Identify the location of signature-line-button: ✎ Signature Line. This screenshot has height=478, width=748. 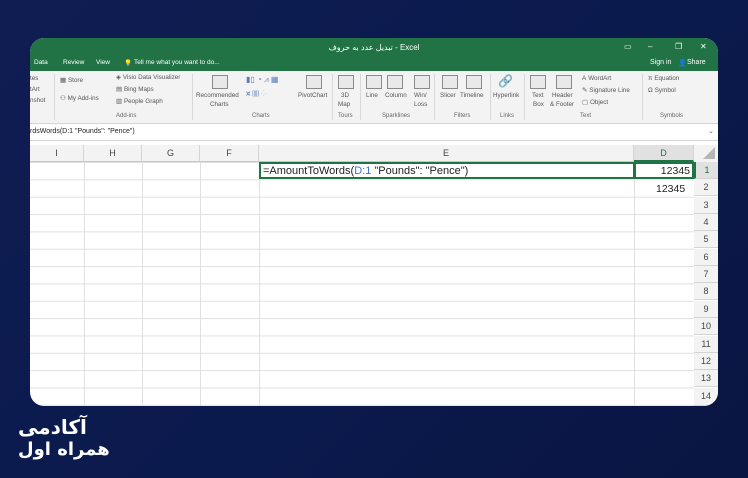
(606, 90).